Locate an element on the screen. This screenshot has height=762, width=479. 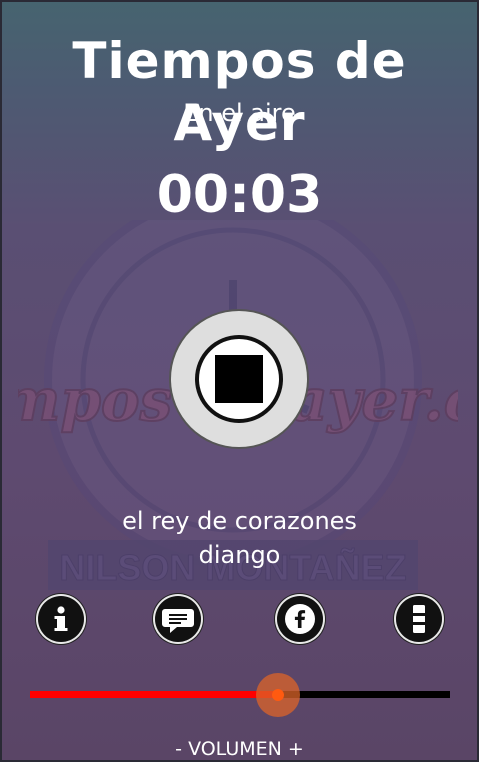
stop-button-face is located at coordinates (239, 379).